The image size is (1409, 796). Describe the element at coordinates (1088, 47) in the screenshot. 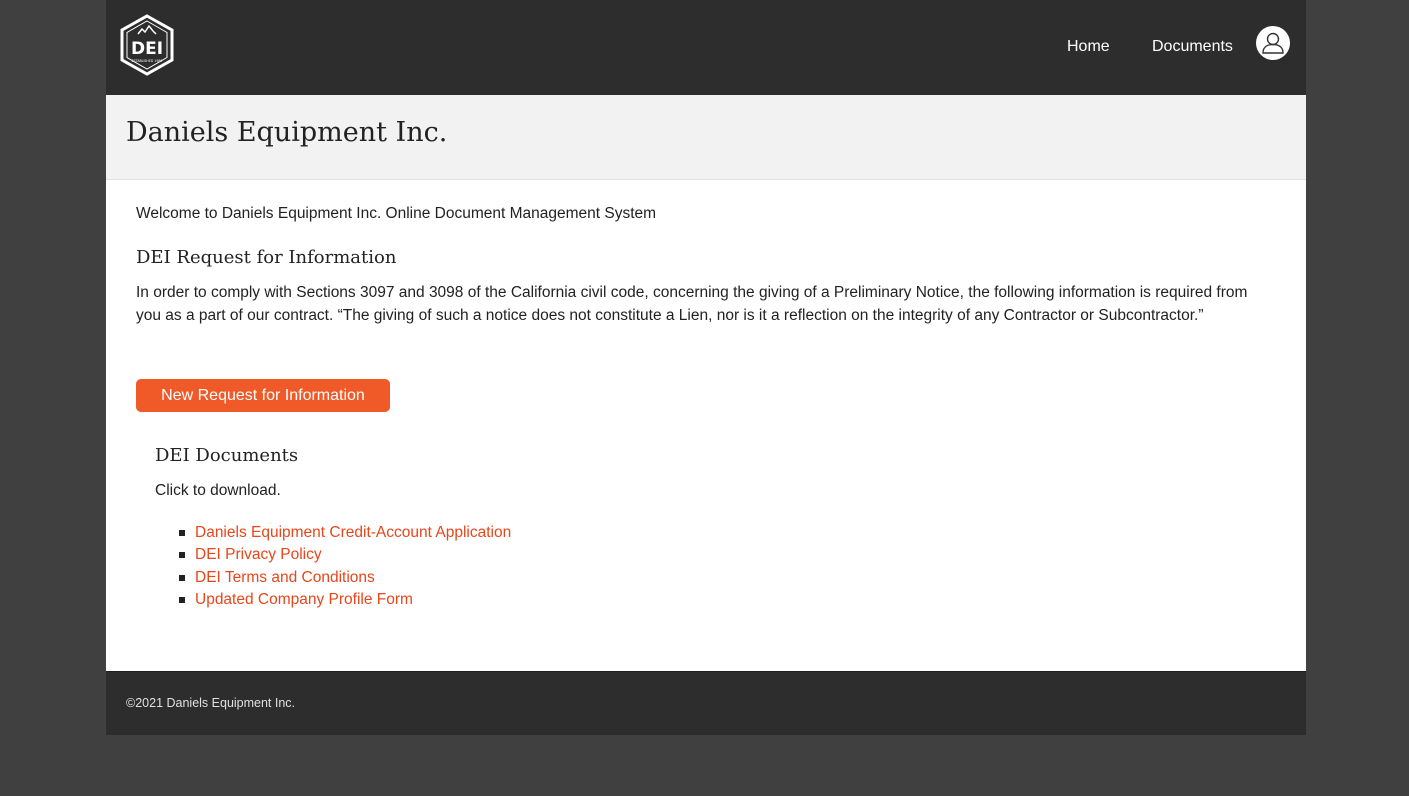

I see `nav-home-link: Home` at that location.